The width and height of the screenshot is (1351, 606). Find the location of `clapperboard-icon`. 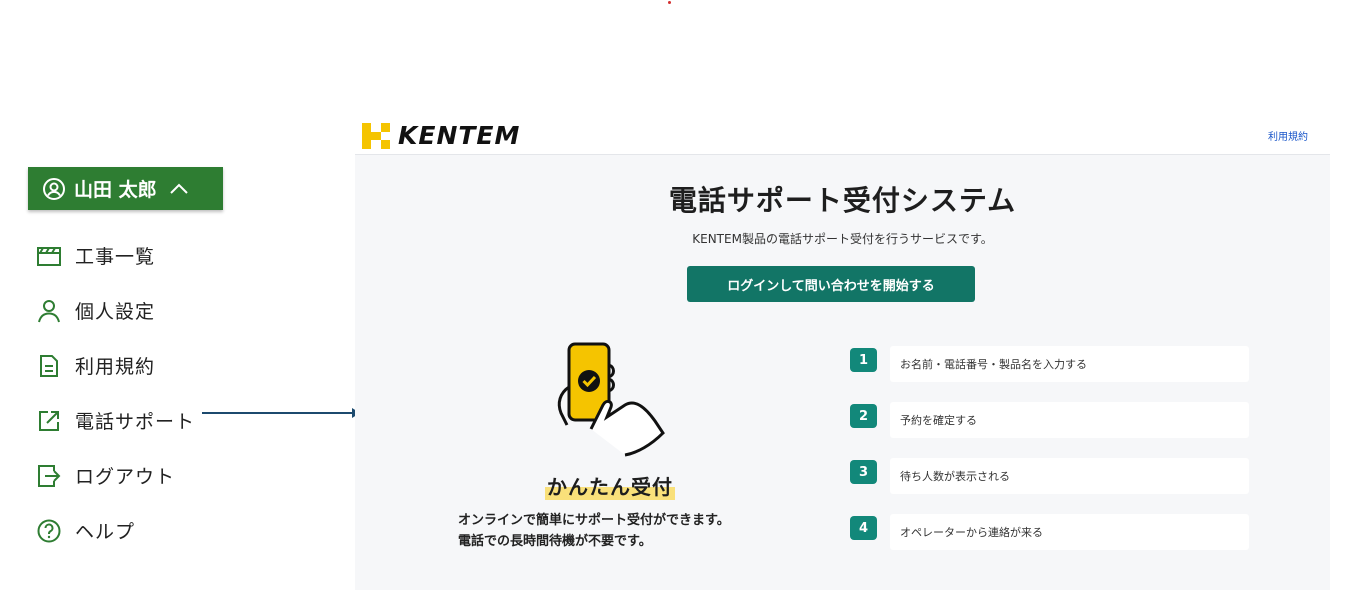

clapperboard-icon is located at coordinates (49, 256).